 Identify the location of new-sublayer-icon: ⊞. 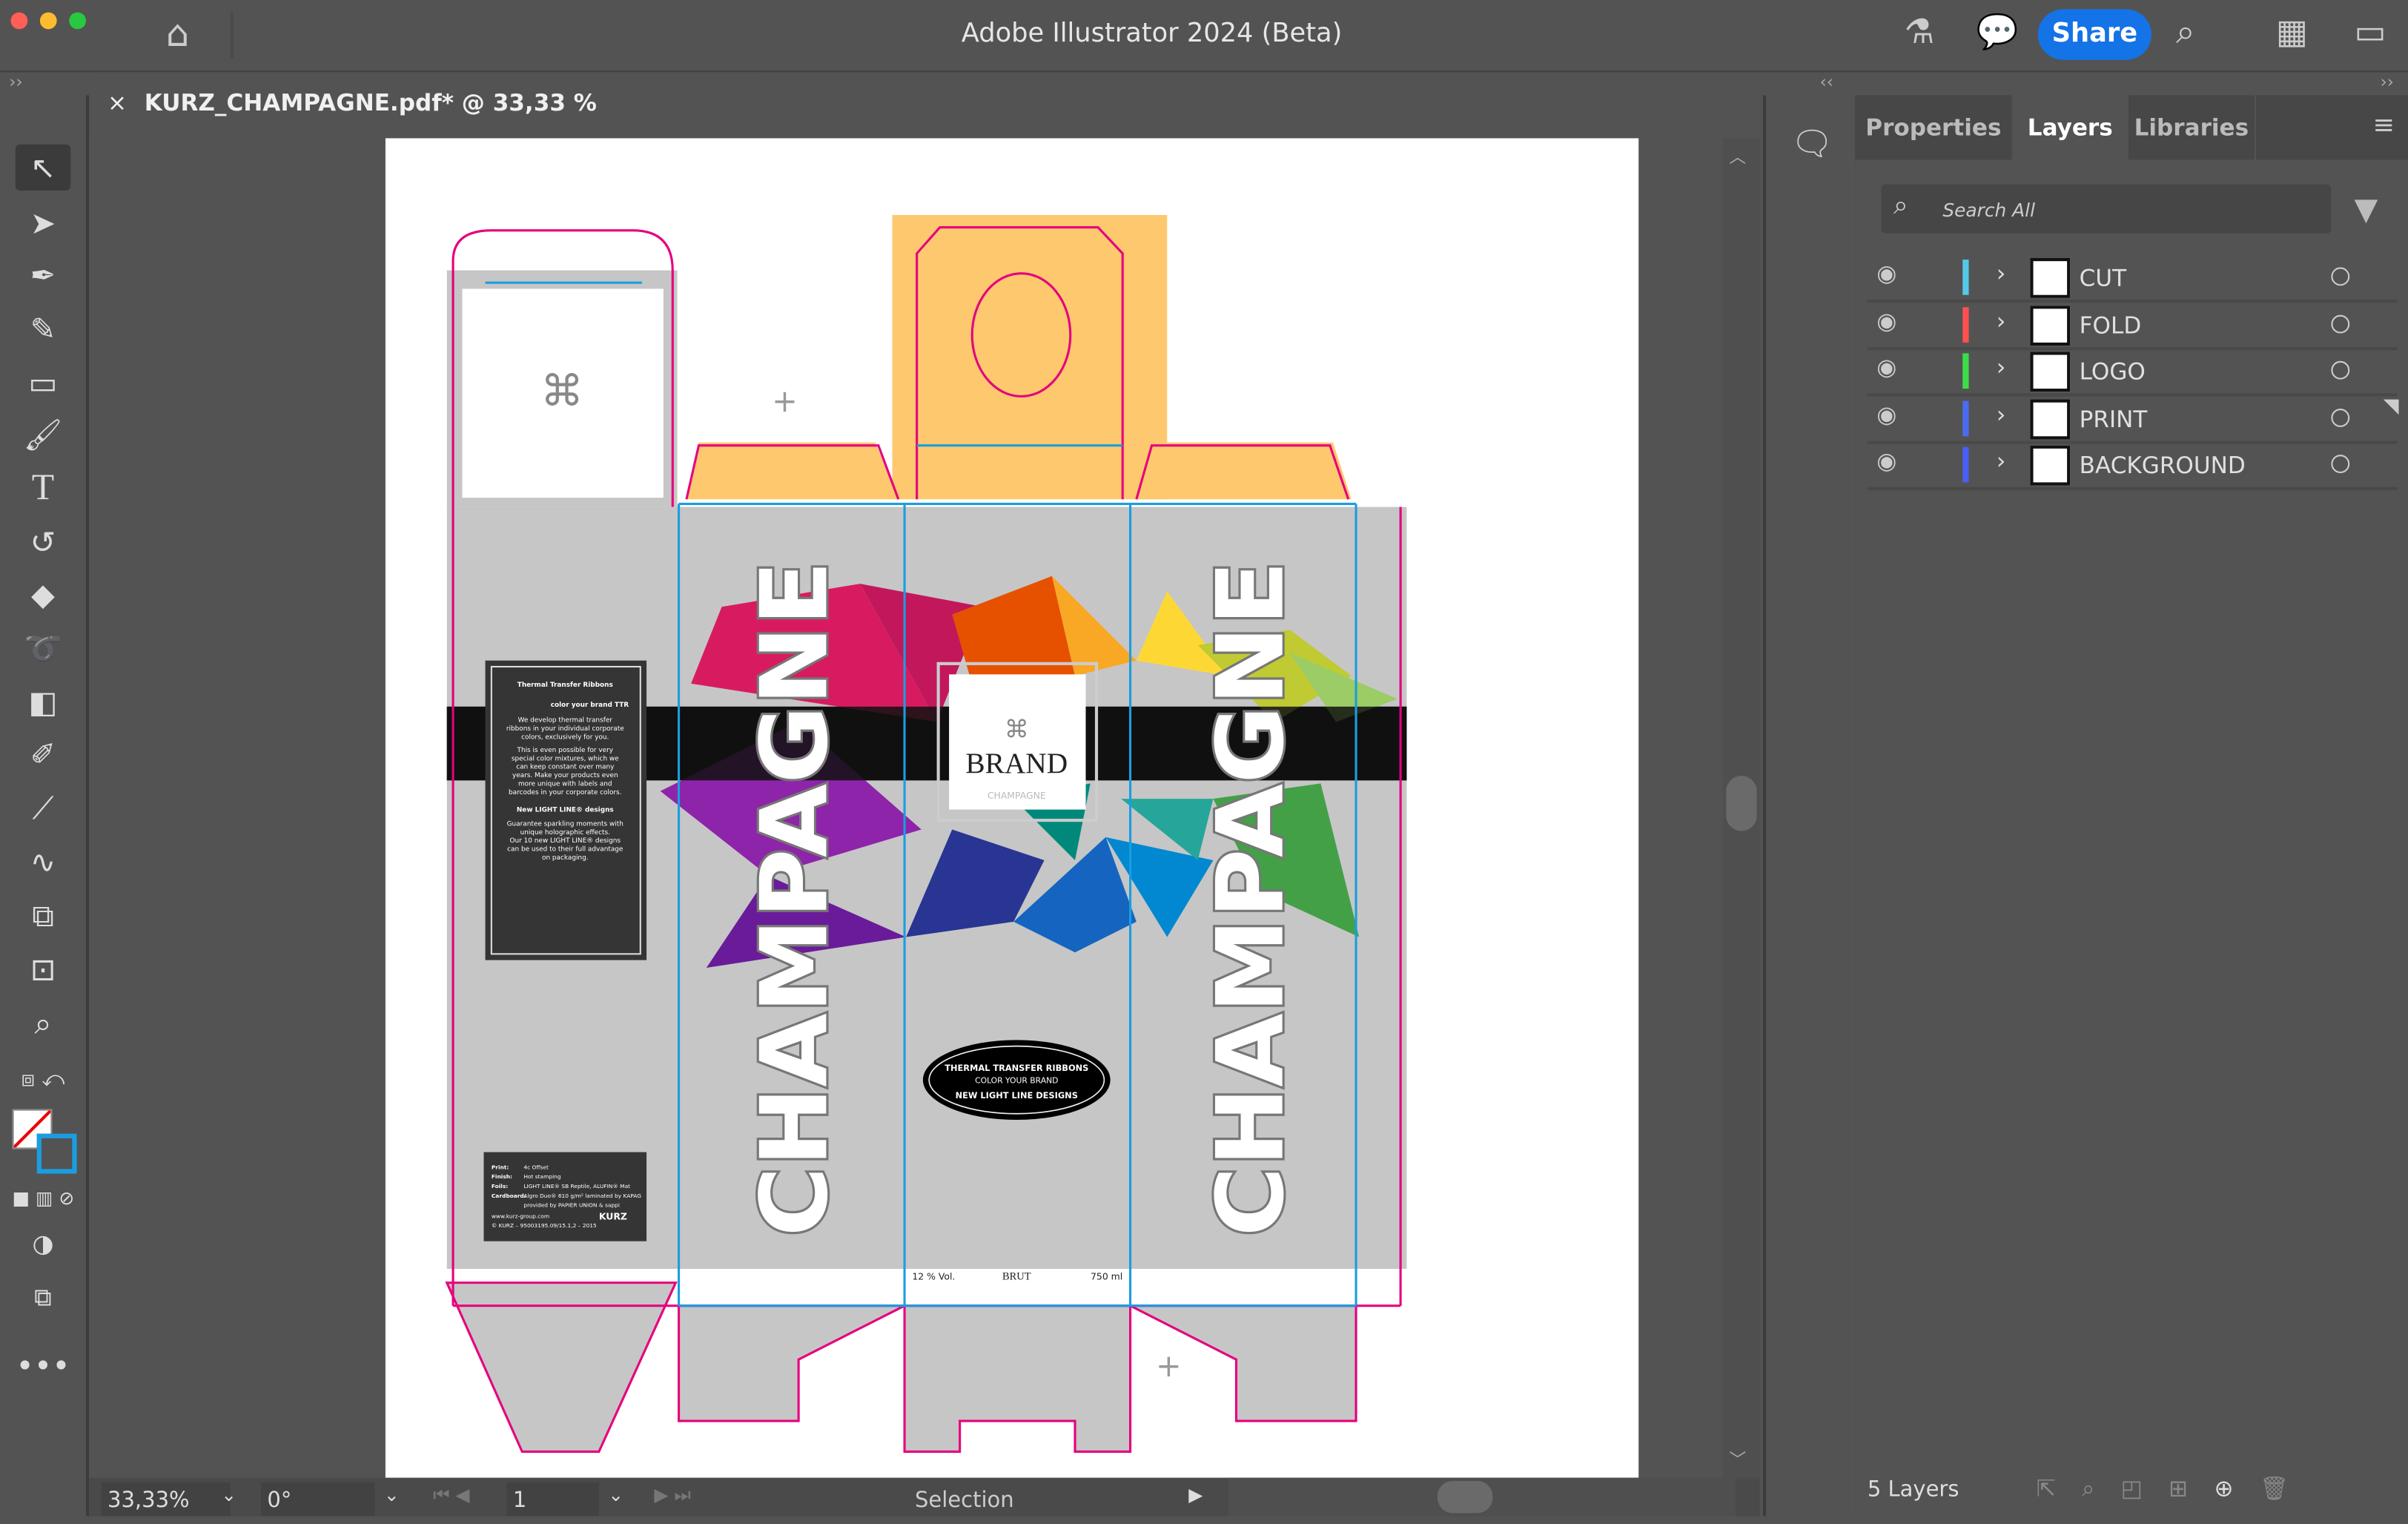
(2191, 1488).